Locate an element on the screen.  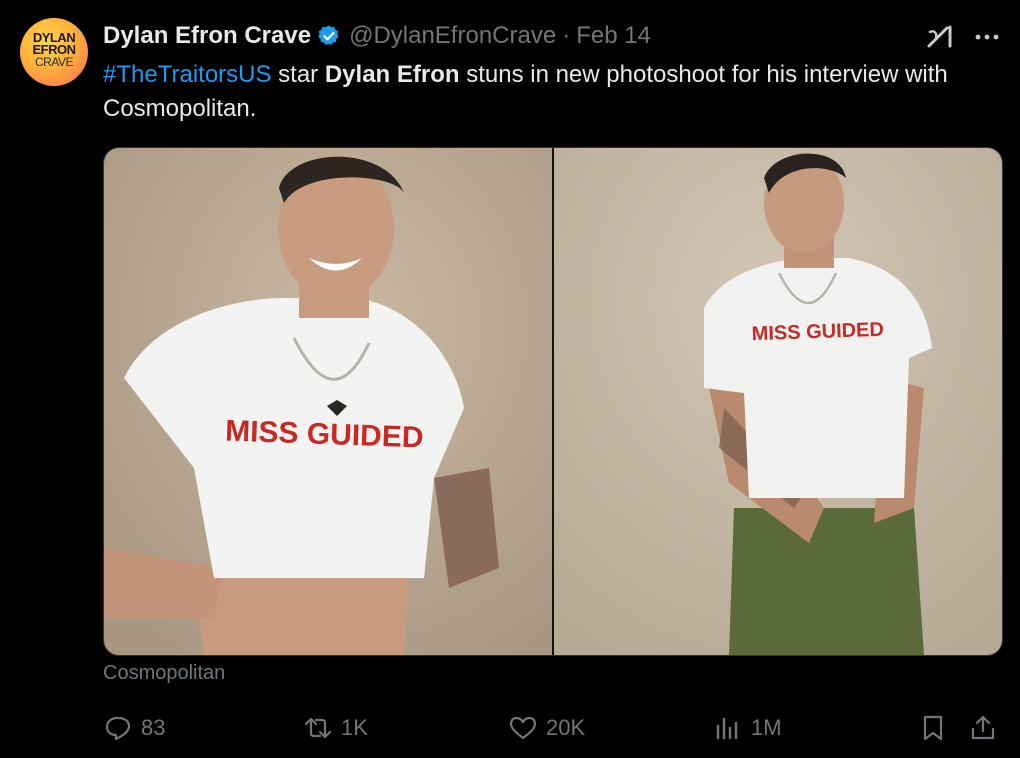
action-bar: 83 1K 20K 1M is located at coordinates (553, 728).